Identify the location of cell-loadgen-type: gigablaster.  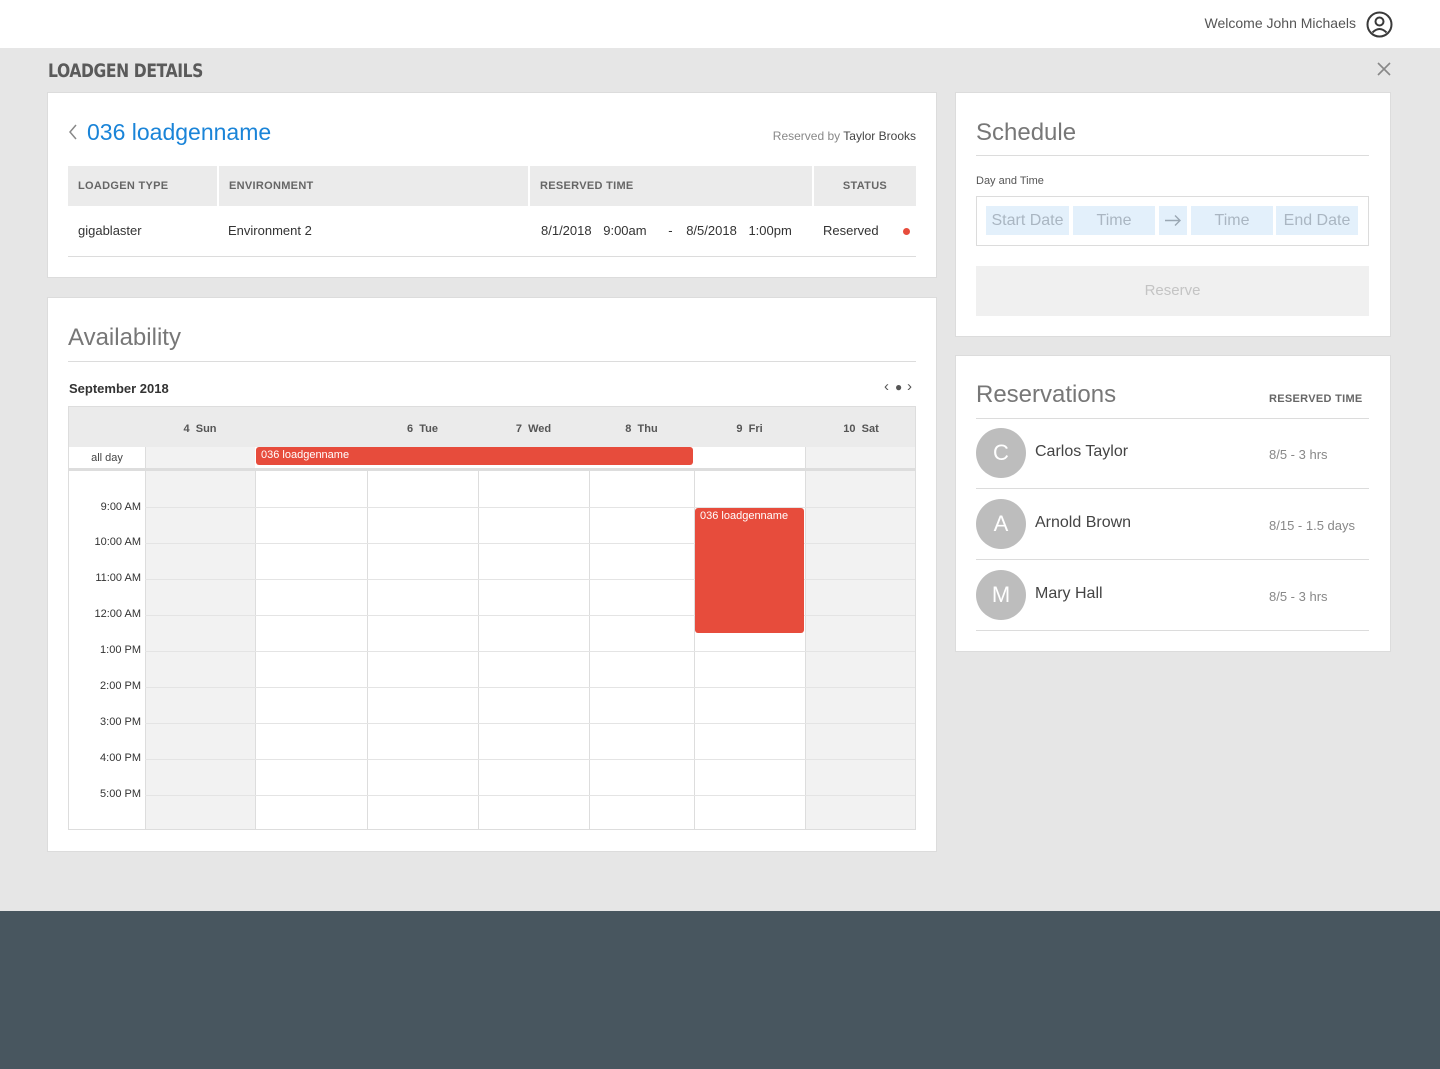
(143, 231).